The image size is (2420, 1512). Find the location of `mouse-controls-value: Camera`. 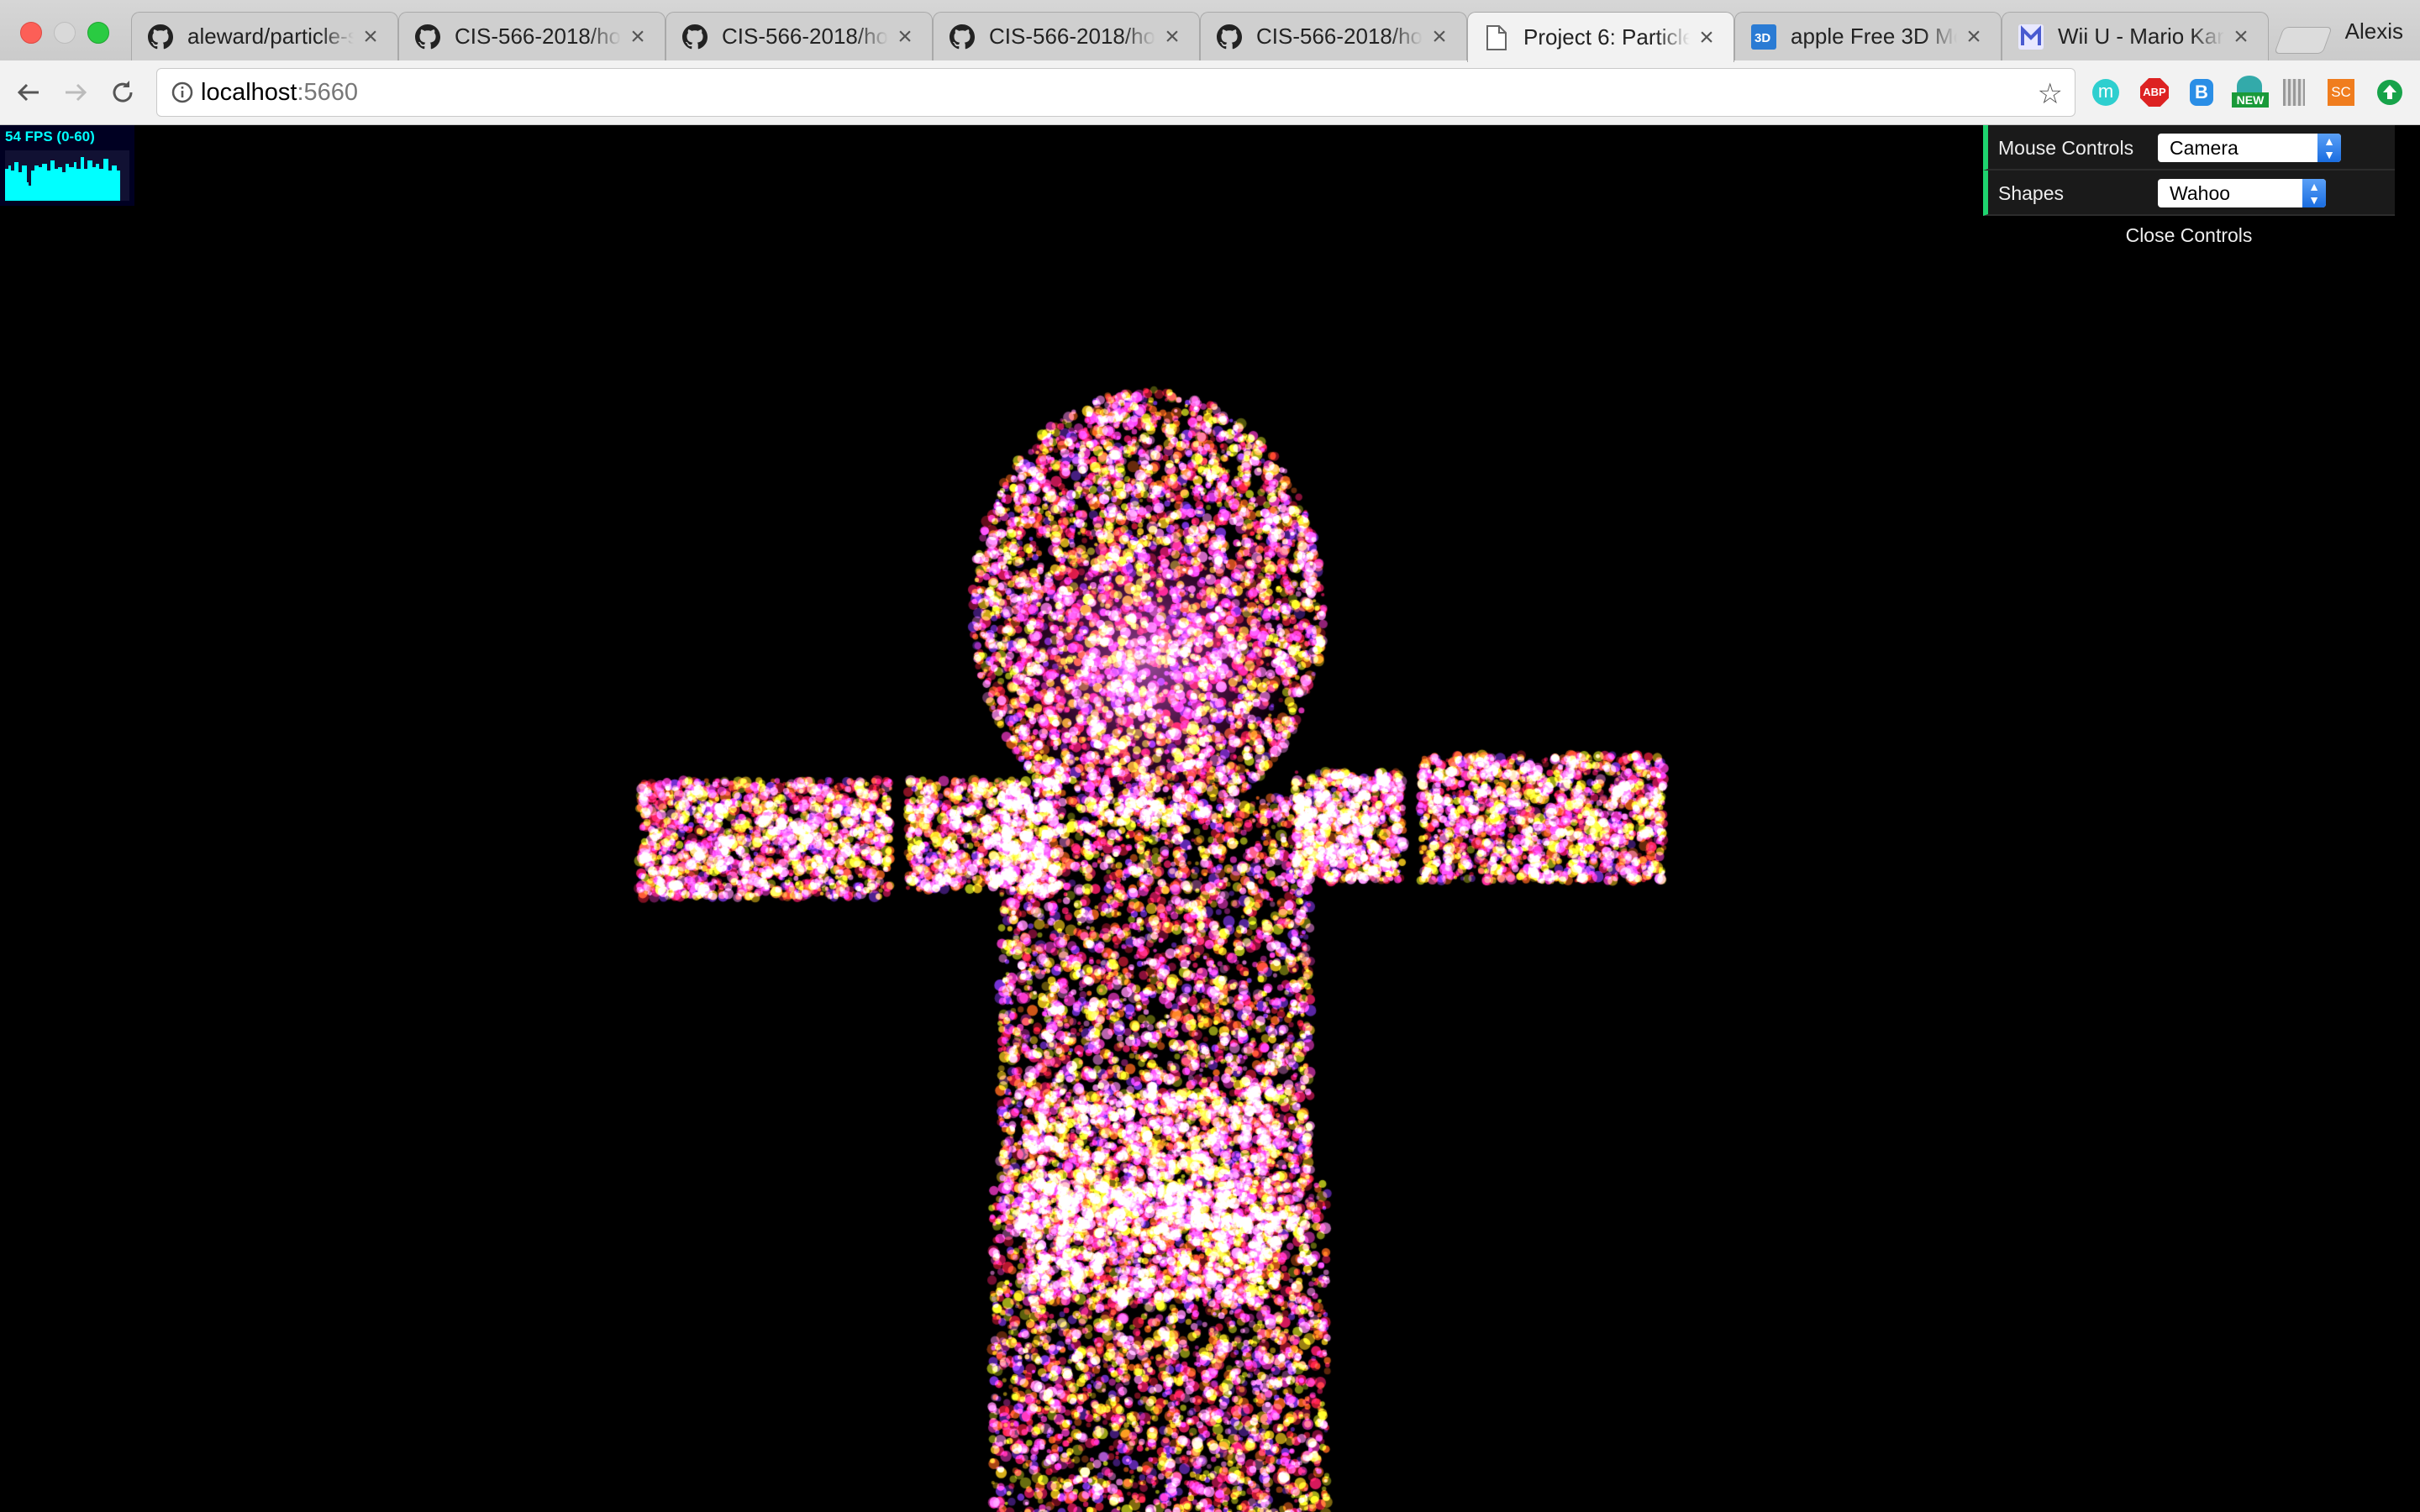

mouse-controls-value: Camera is located at coordinates (2204, 148).